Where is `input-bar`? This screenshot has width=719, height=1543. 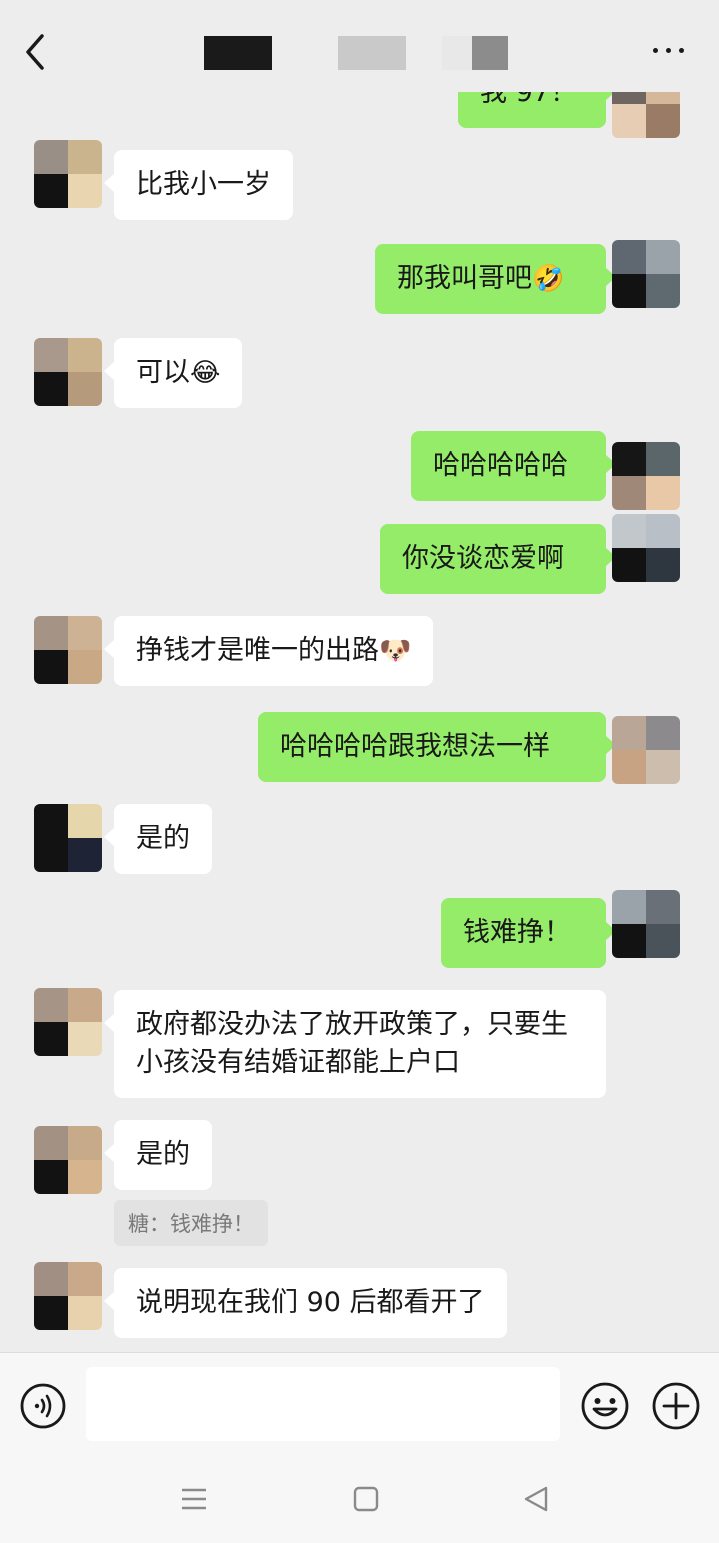
input-bar is located at coordinates (359, 1404).